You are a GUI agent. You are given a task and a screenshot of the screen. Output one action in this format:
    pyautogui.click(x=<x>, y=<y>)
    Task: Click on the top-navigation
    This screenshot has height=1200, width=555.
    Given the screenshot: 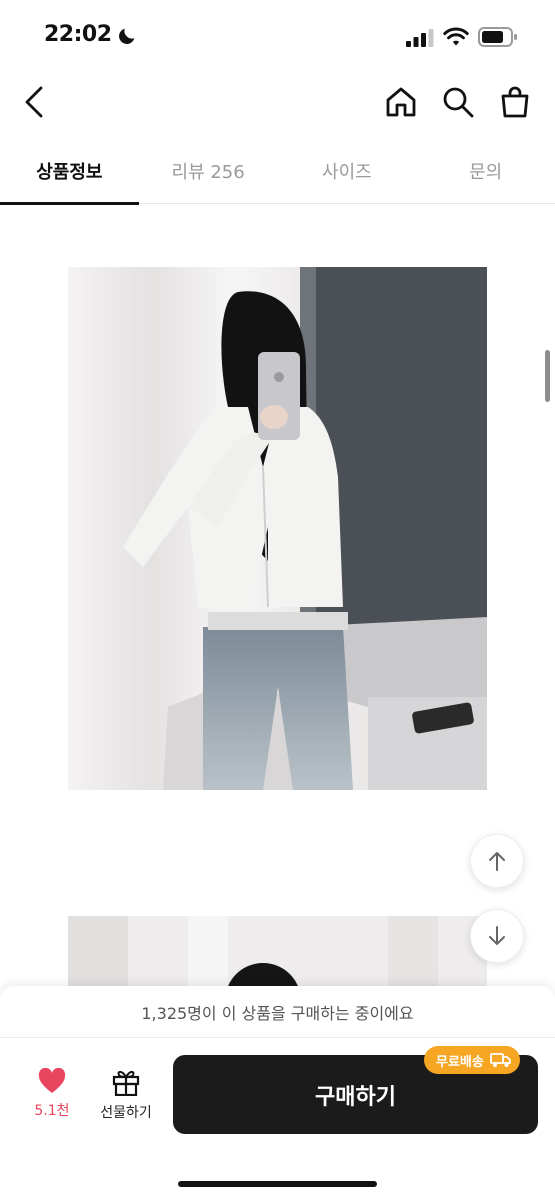 What is the action you would take?
    pyautogui.click(x=277, y=103)
    